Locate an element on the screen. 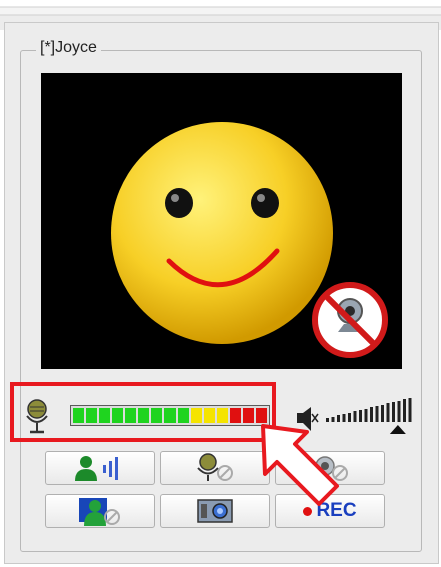  mic-level-meter is located at coordinates (170, 415).